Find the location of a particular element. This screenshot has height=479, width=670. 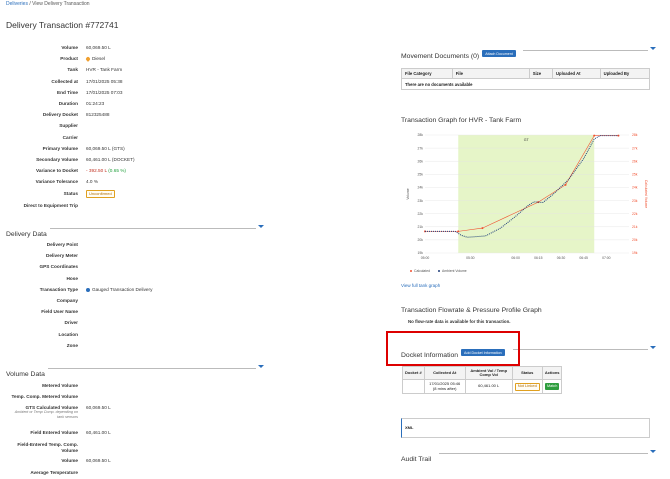

detail-label: Secondary Volume is located at coordinates (57, 159).